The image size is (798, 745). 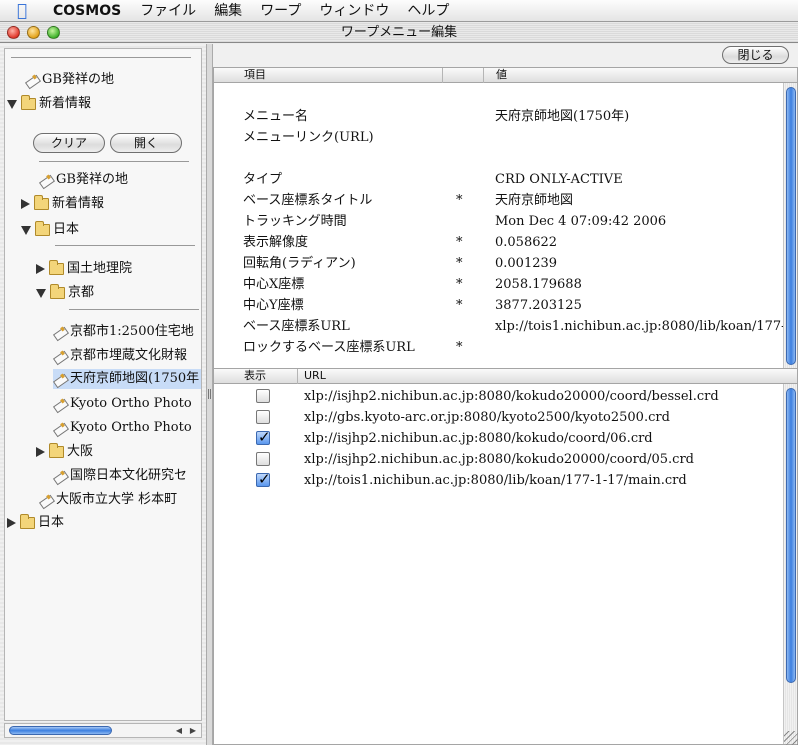 I want to click on property-name: トラッキング時間, so click(x=295, y=221).